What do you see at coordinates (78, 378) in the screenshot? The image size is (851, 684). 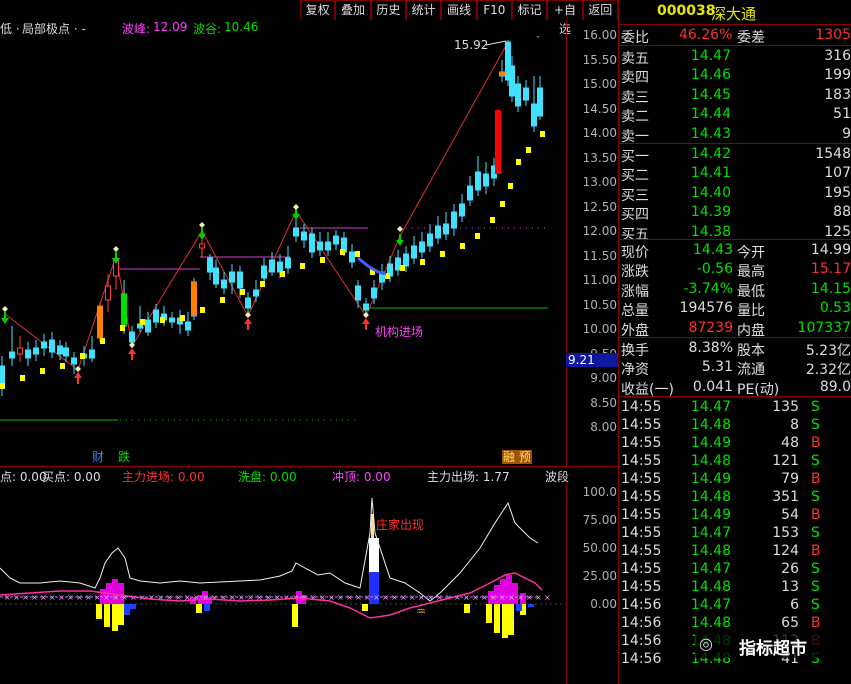 I see `buy-arrow-icon` at bounding box center [78, 378].